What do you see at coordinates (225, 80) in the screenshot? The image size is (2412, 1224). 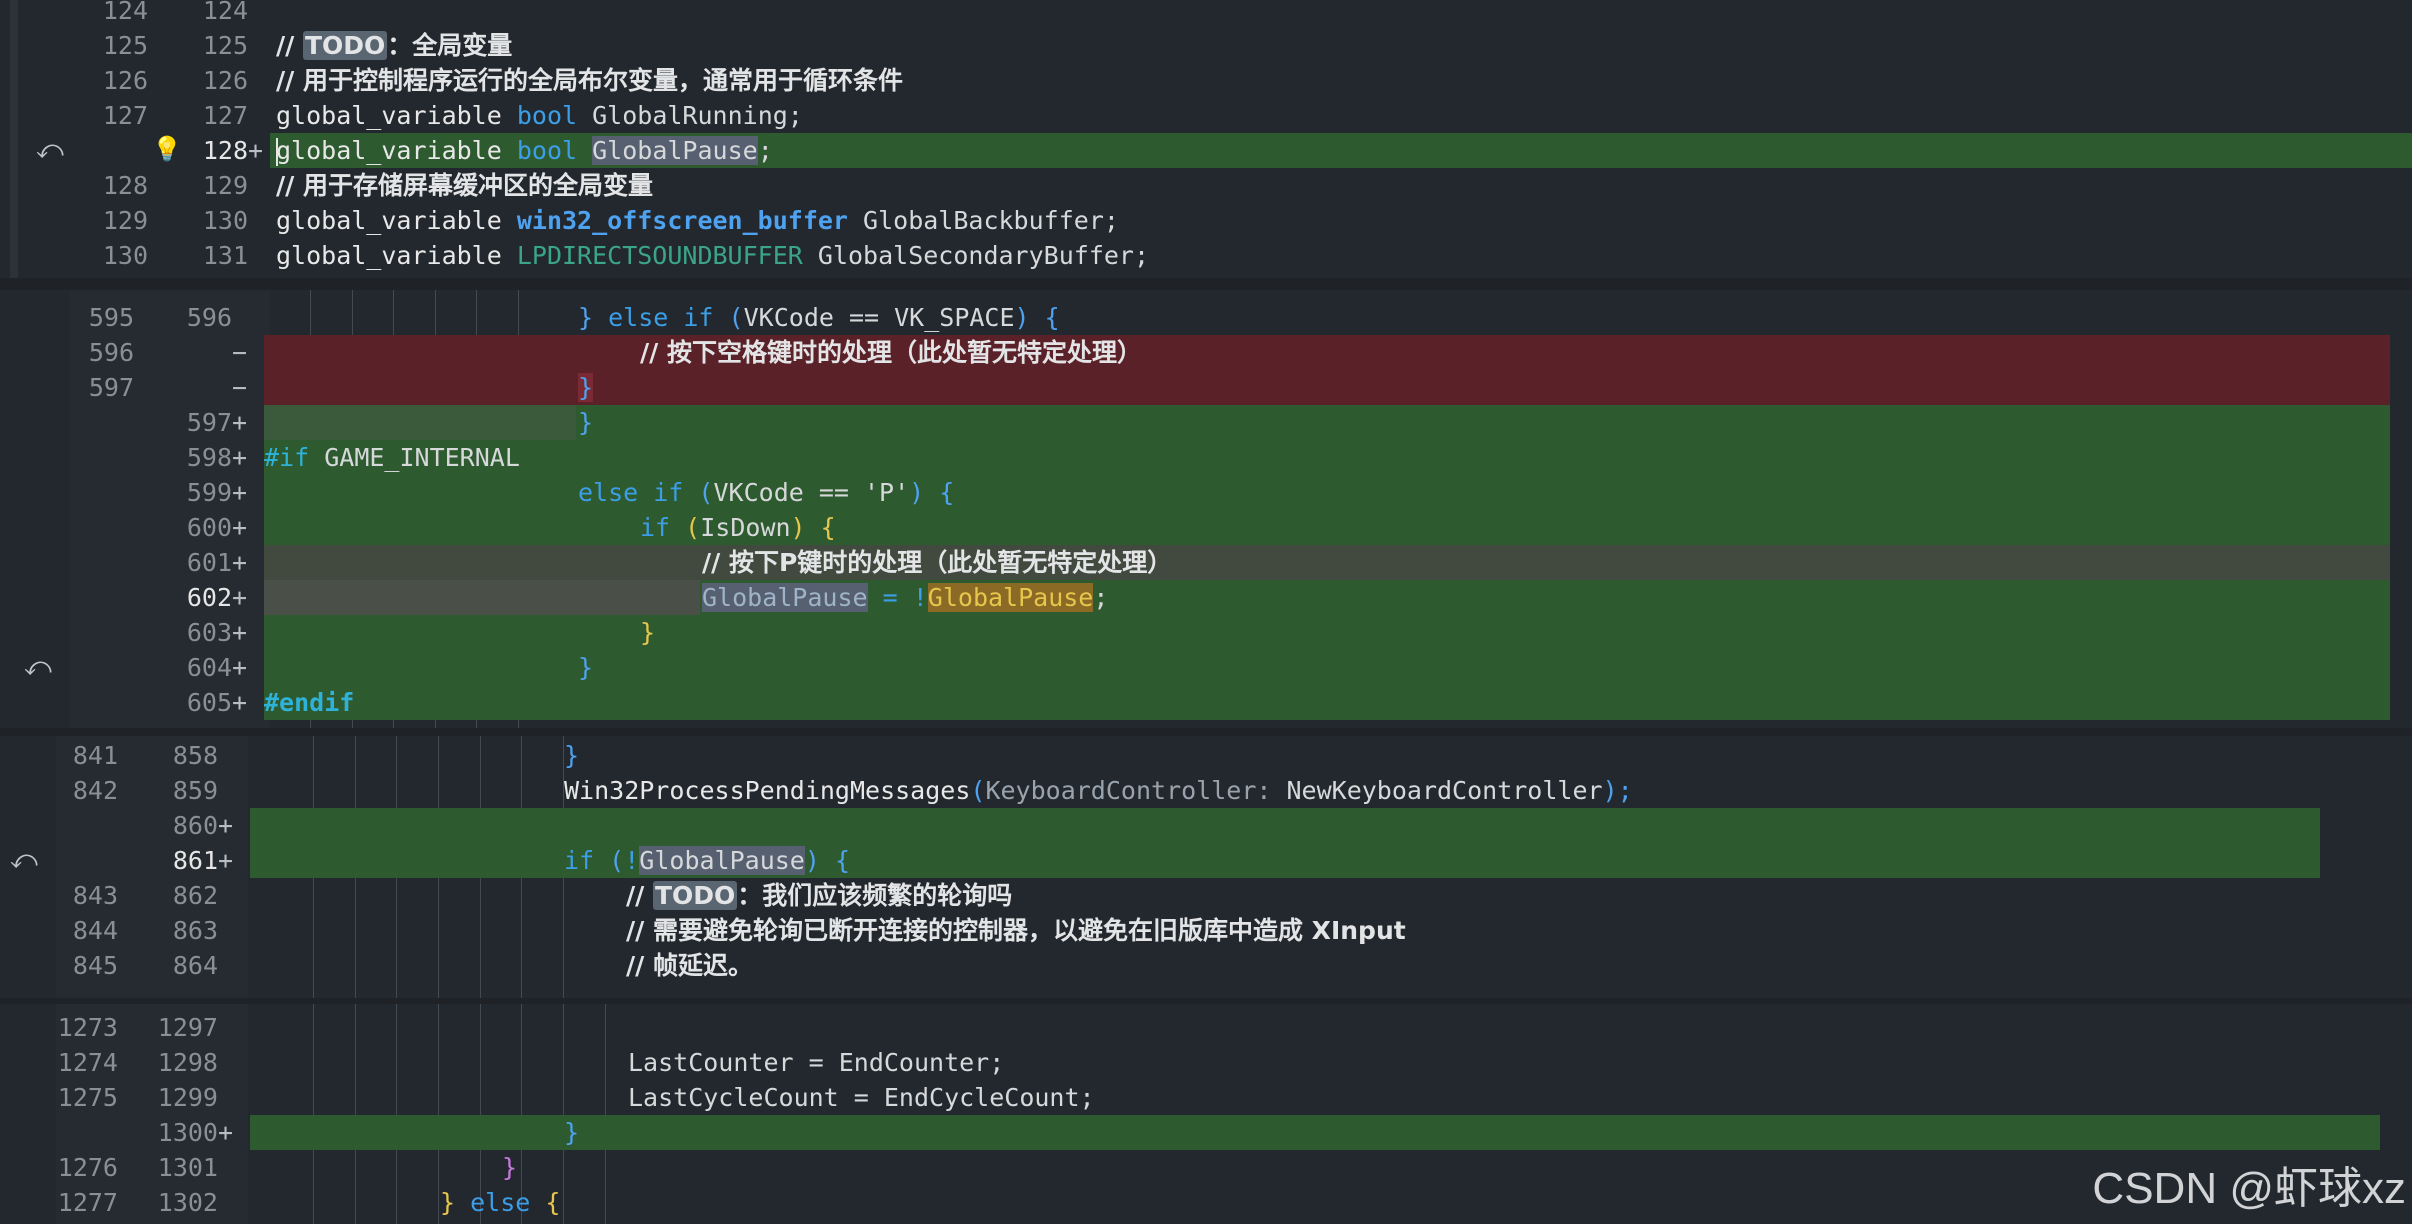 I see `new-line-number: 126` at bounding box center [225, 80].